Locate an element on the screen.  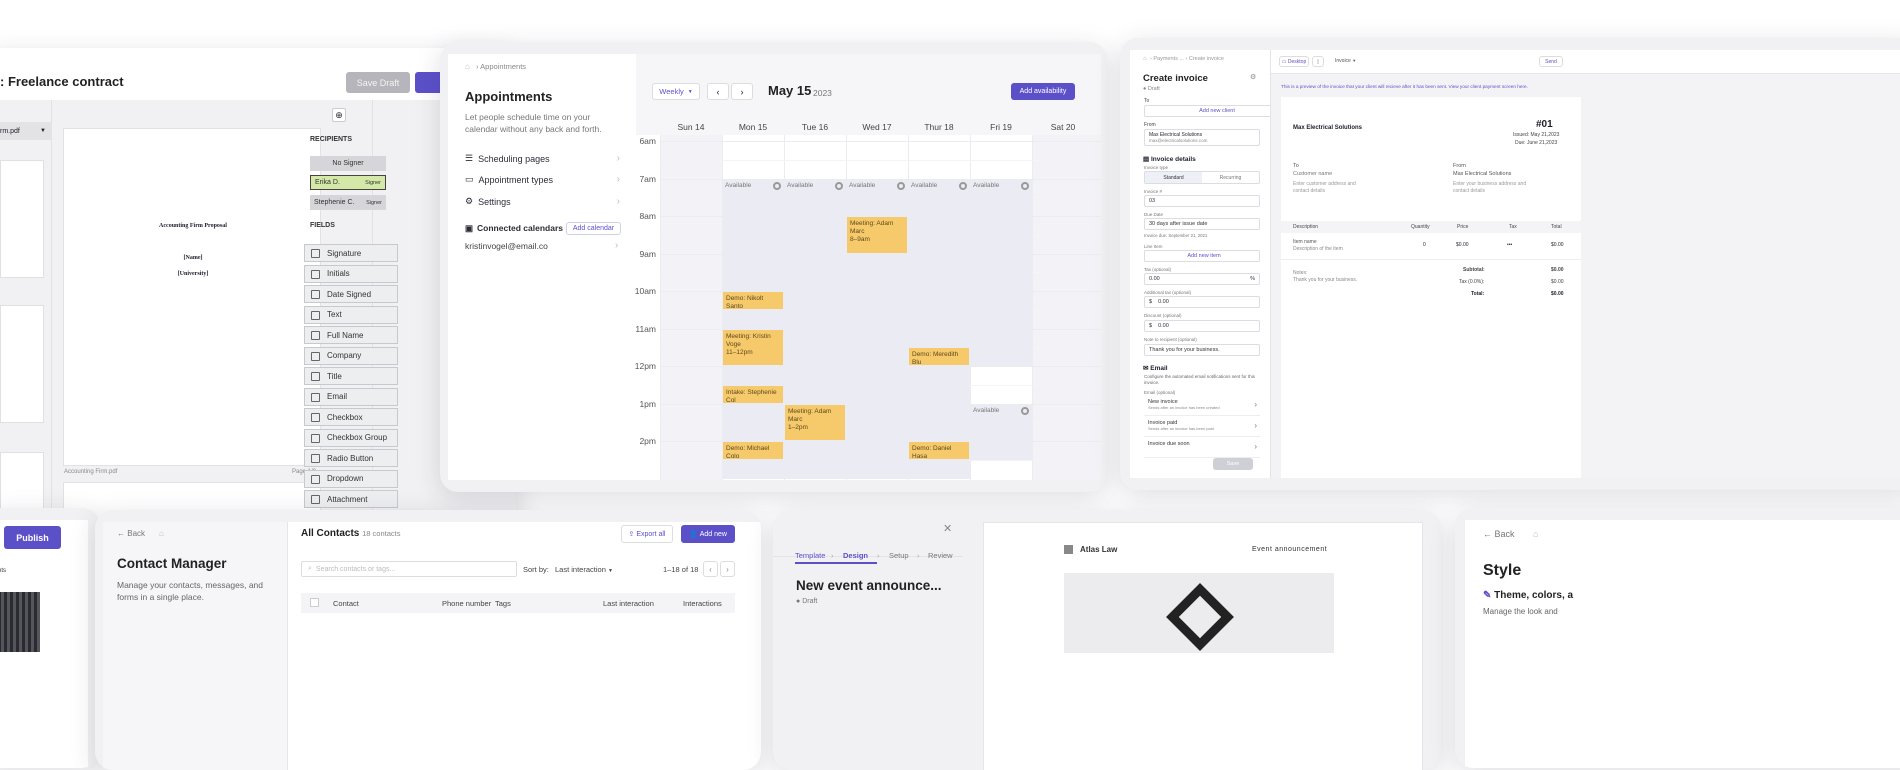
field-text: Text is located at coordinates (351, 314).